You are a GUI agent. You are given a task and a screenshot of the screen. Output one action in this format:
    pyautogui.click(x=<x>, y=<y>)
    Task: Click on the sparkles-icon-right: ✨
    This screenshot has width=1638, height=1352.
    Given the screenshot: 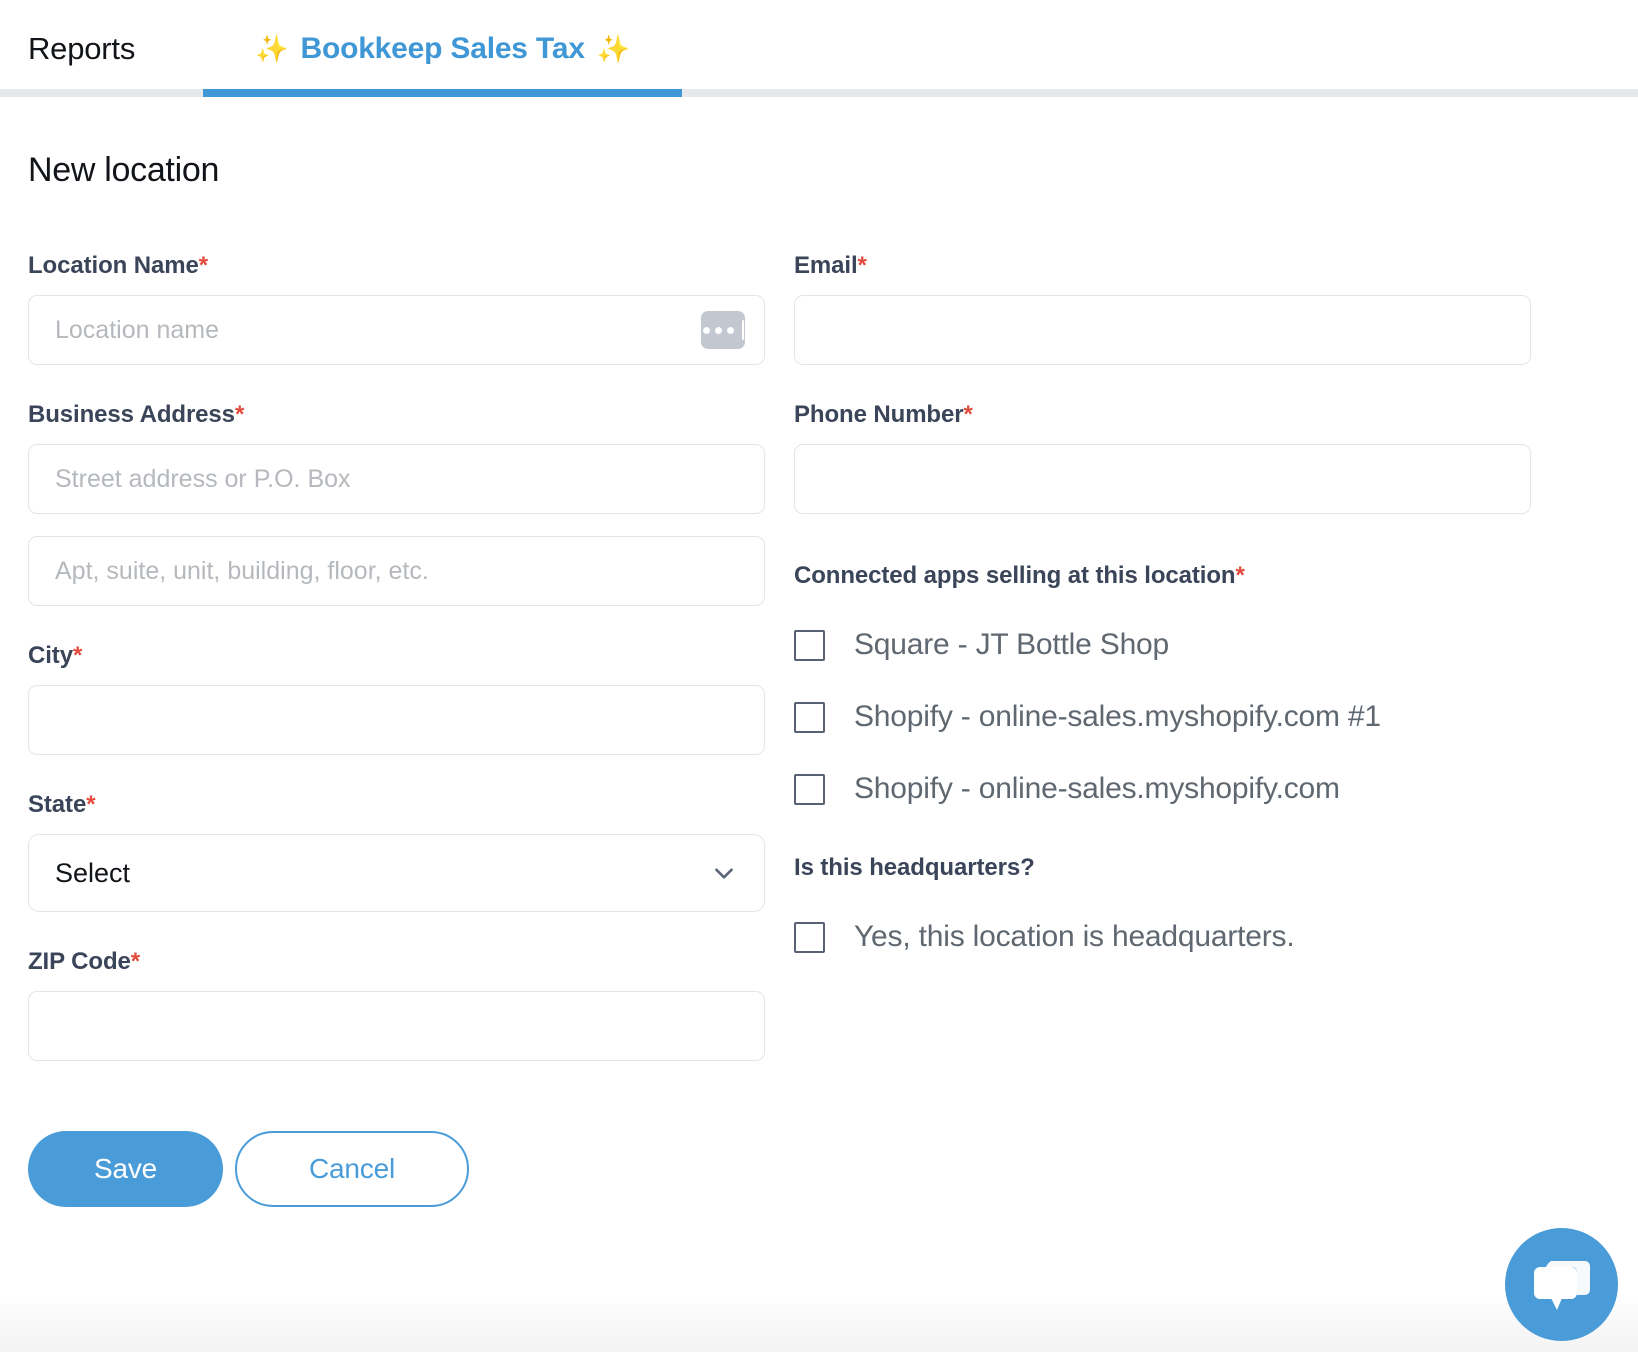 What is the action you would take?
    pyautogui.click(x=613, y=48)
    